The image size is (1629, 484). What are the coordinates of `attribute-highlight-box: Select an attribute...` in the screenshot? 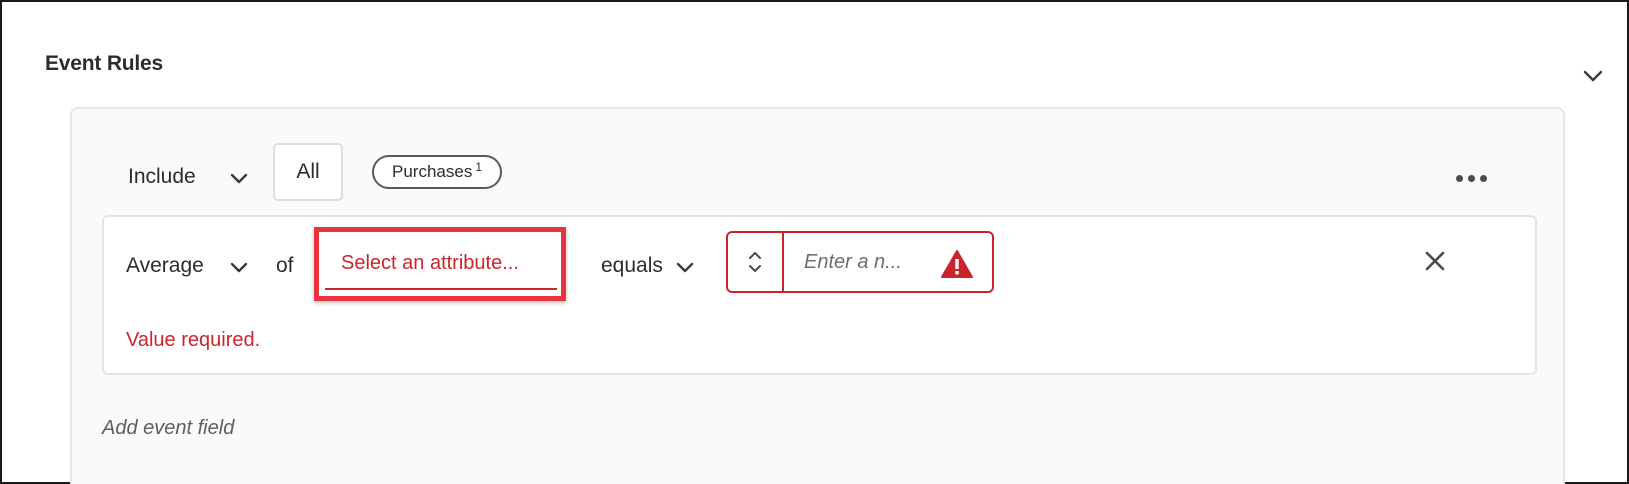 It's located at (440, 264).